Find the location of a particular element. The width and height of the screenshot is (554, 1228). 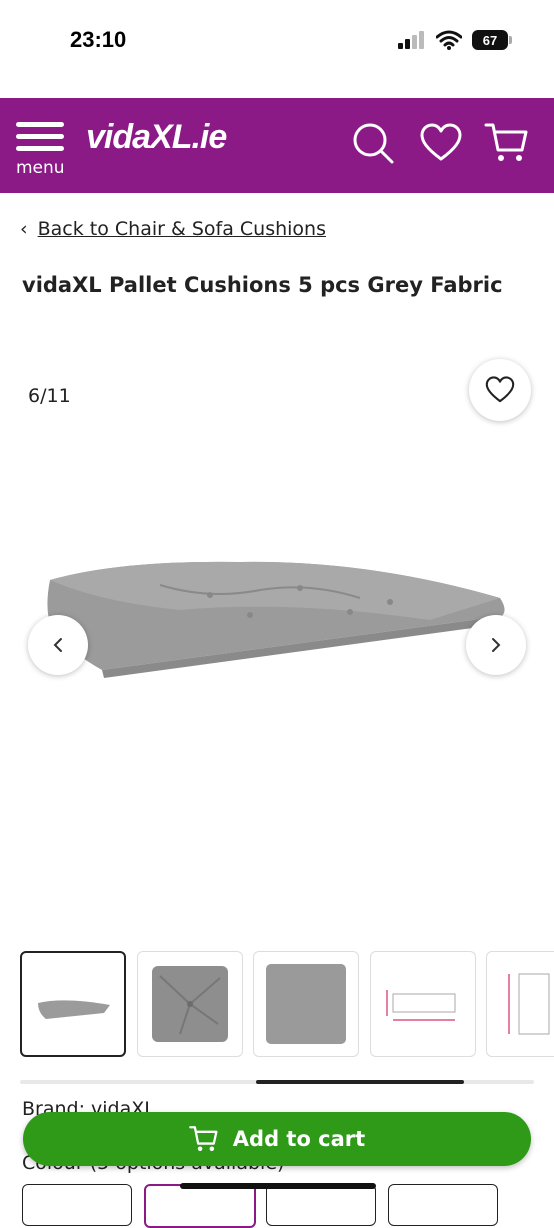

product-image-cushion is located at coordinates (280, 610).